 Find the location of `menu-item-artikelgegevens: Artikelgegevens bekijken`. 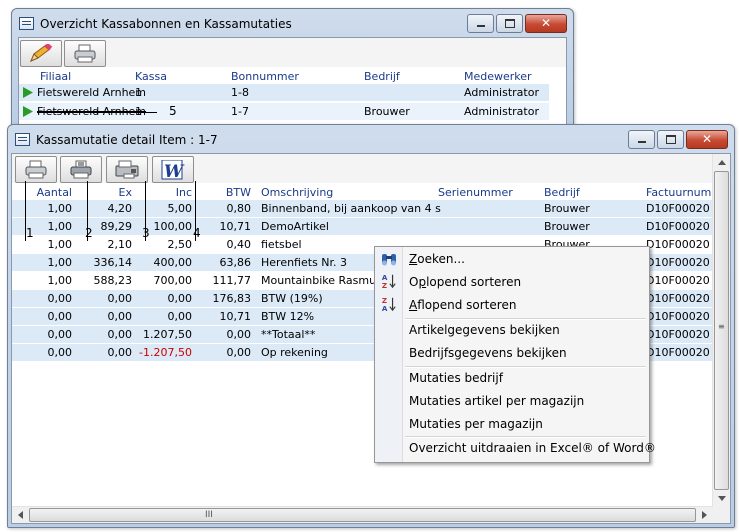

menu-item-artikelgegevens: Artikelgegevens bekijken is located at coordinates (484, 330).